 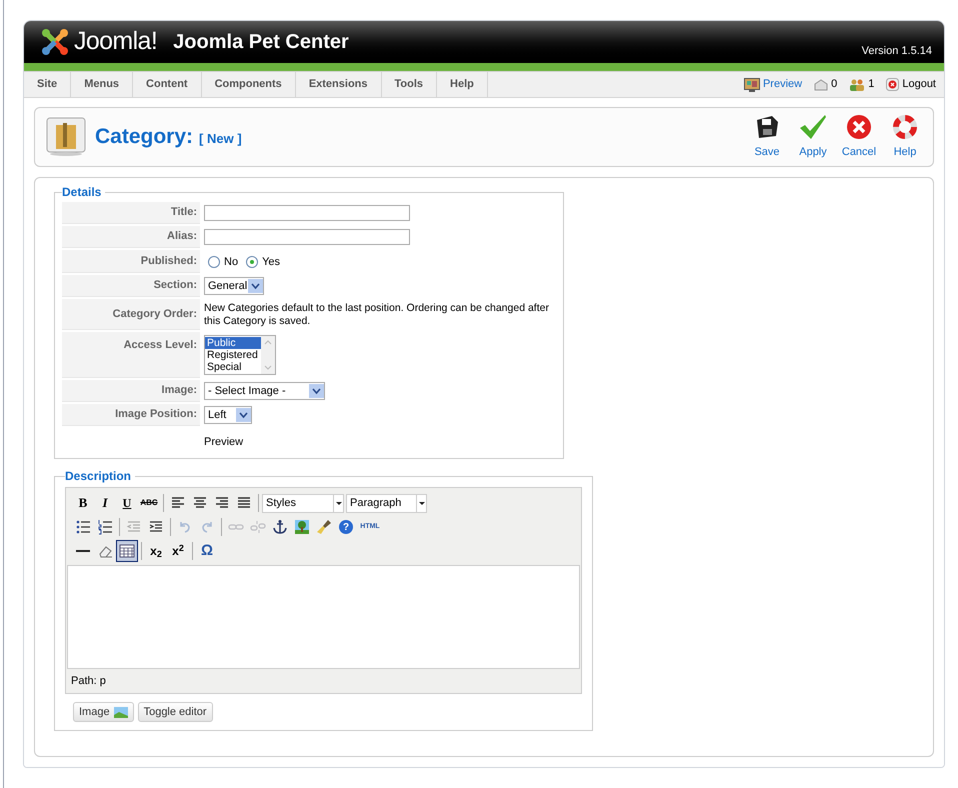 I want to click on toggle-editor-button: Toggle editor, so click(x=175, y=712).